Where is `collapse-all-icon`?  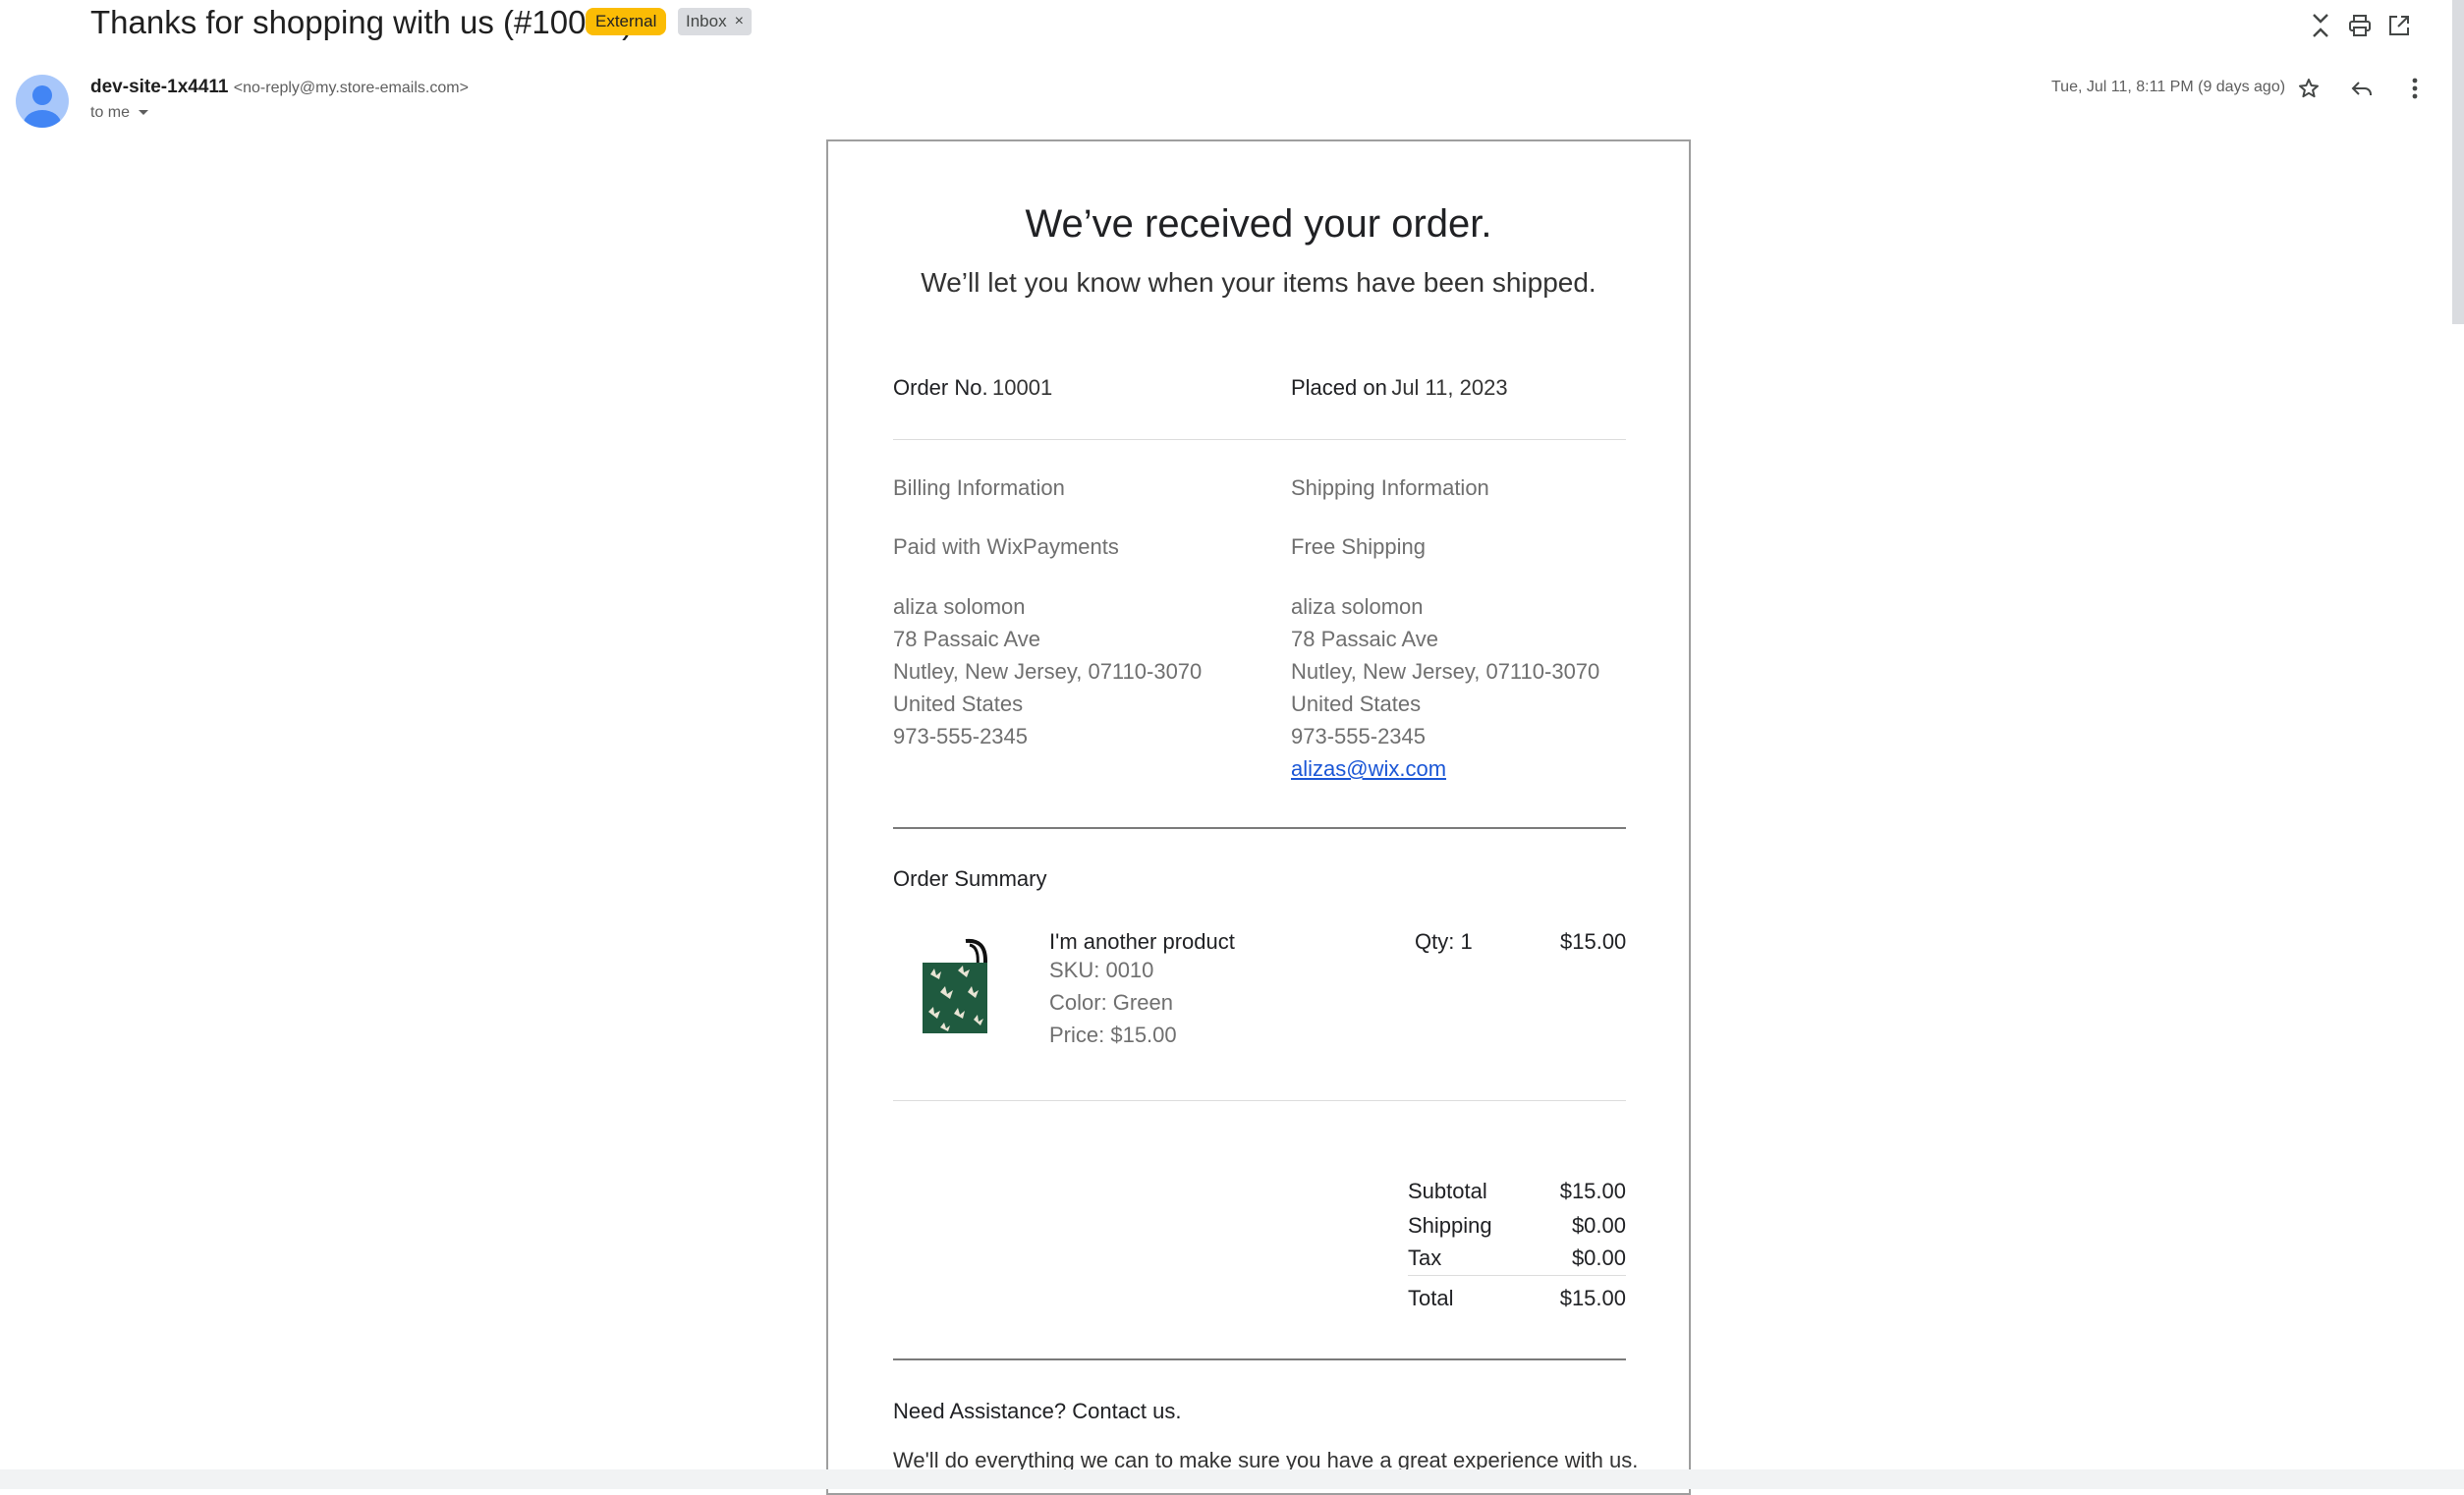
collapse-all-icon is located at coordinates (2320, 26).